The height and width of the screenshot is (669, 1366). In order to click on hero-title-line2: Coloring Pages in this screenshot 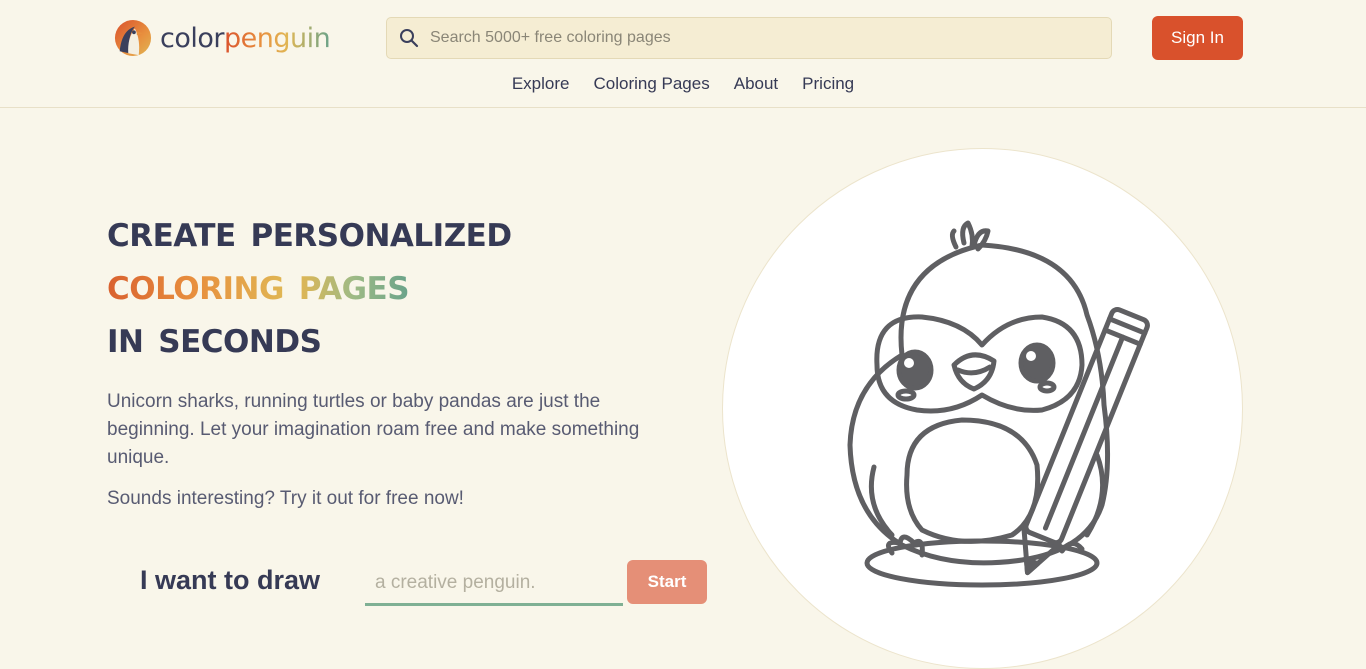, I will do `click(309, 284)`.